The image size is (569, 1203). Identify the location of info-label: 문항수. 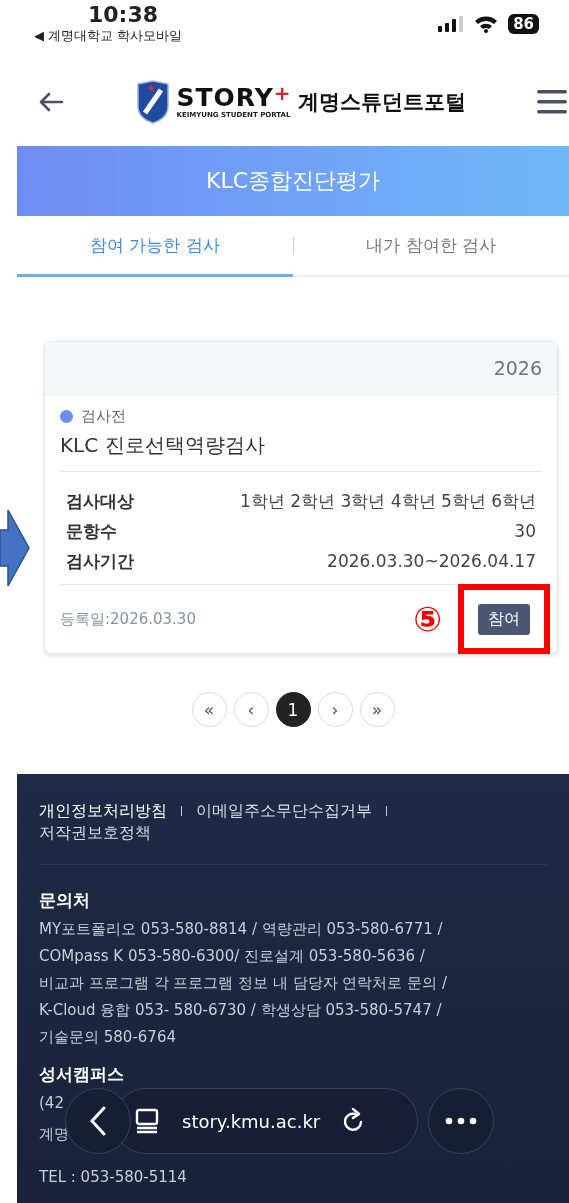
(91, 531).